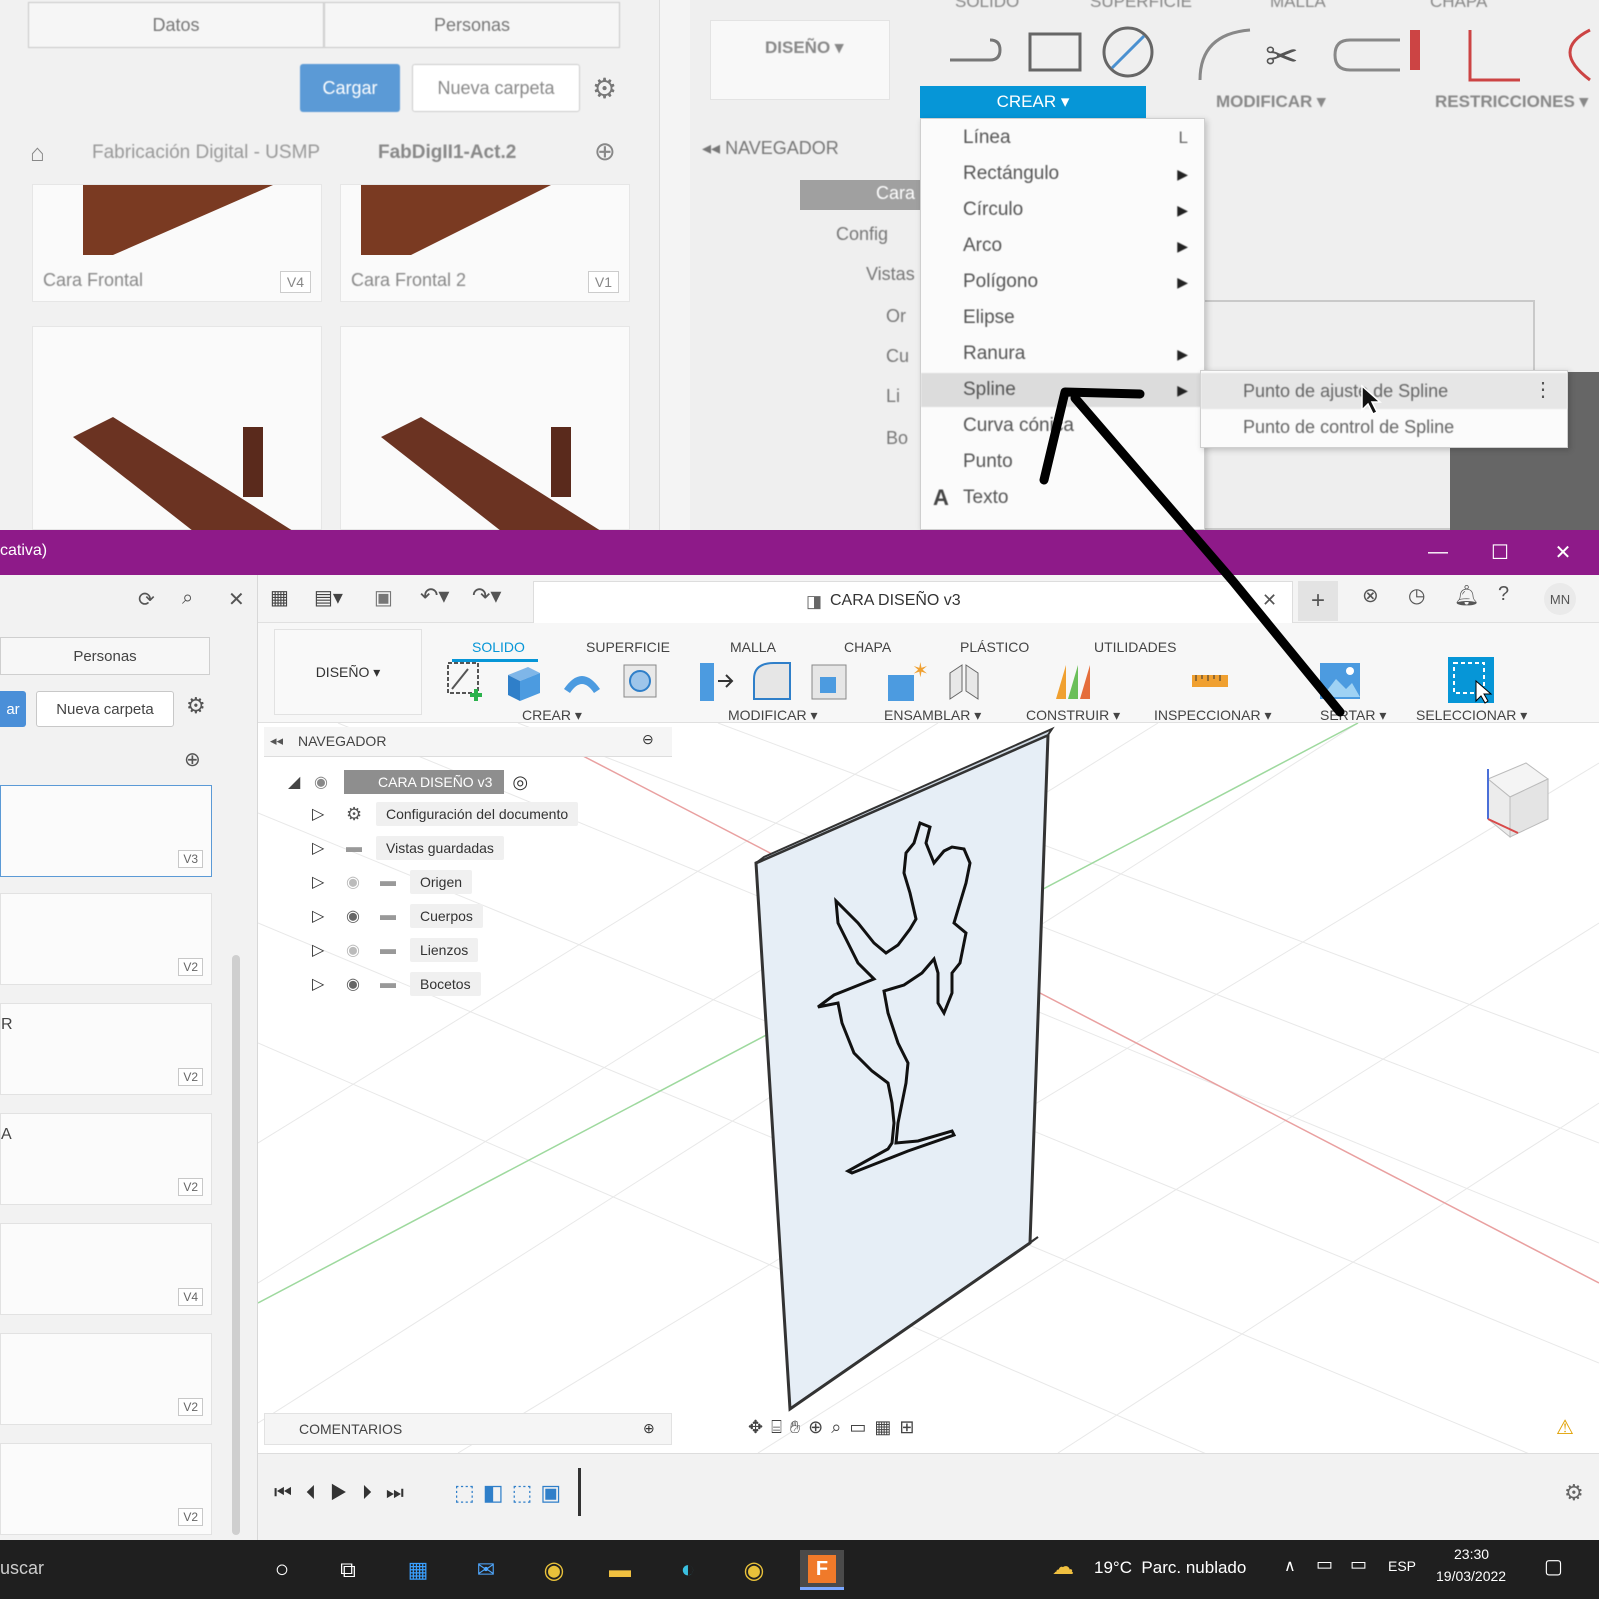 This screenshot has width=1599, height=1599. Describe the element at coordinates (468, 1492) in the screenshot. I see `sketch-feature-icon: ⬚` at that location.